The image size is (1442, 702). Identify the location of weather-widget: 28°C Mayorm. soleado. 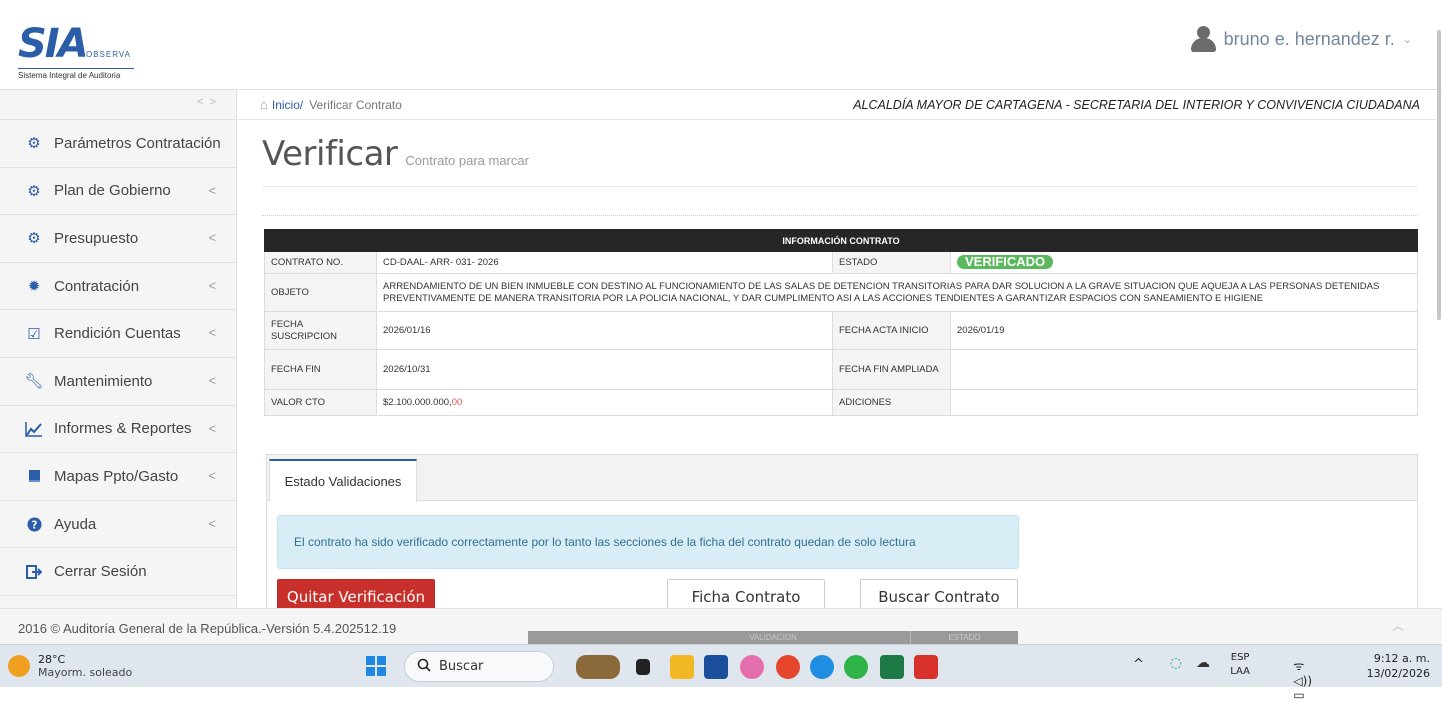
(70, 666).